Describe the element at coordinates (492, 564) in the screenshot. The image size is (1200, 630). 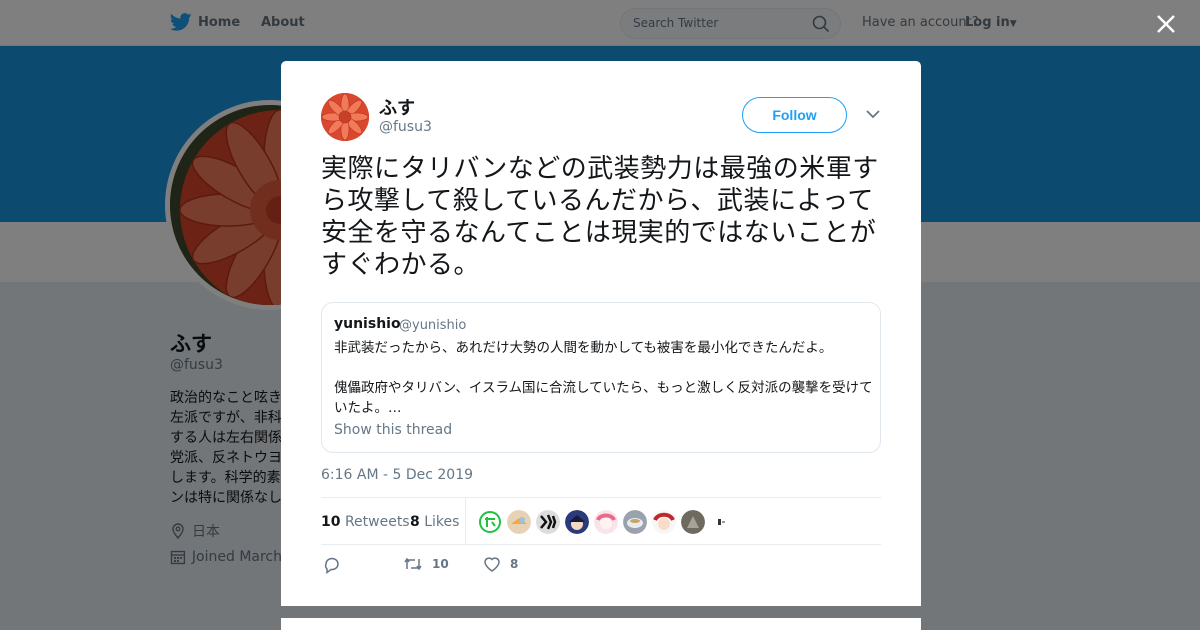
I see `heart-icon` at that location.